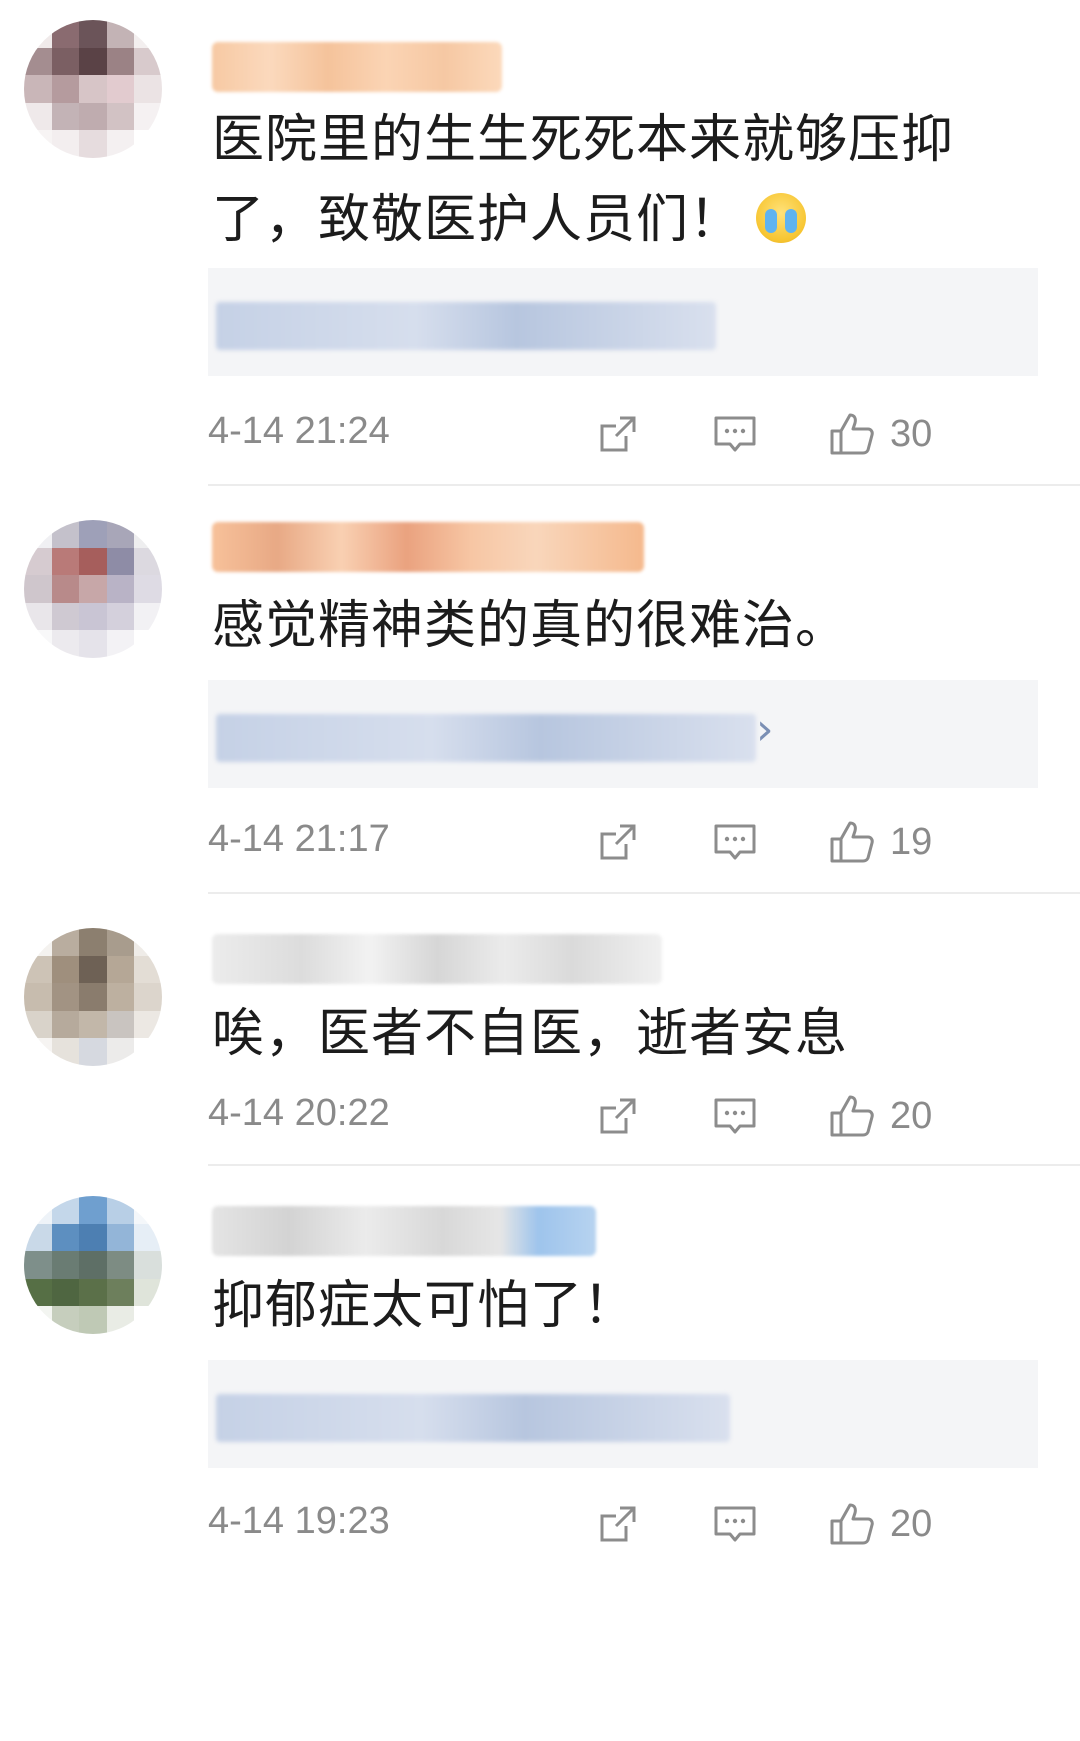  I want to click on comment-time: 4-14 19:23, so click(299, 1521).